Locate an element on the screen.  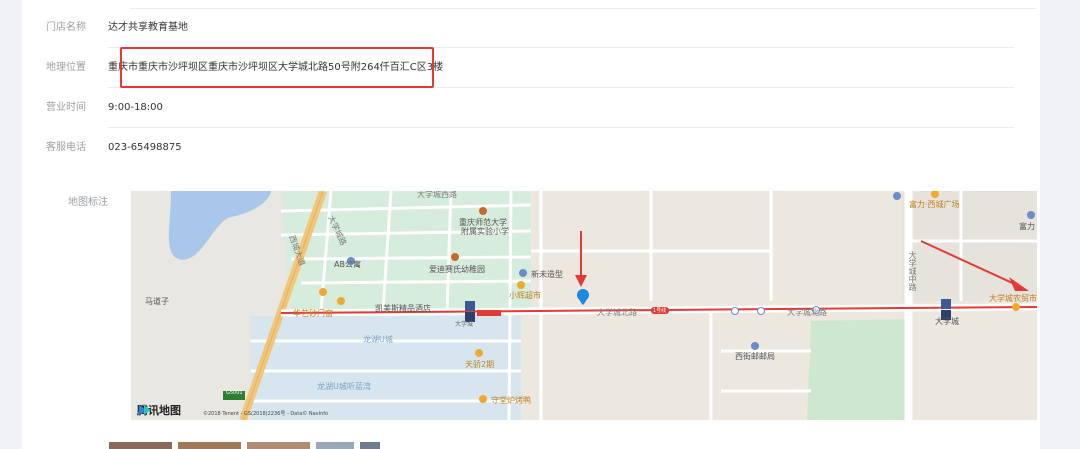
place-label: 富力·西城广场 is located at coordinates (934, 204).